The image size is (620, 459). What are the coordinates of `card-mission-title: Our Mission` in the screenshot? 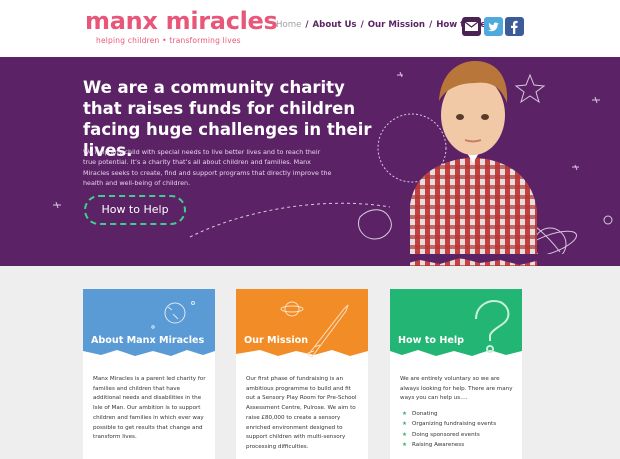 It's located at (276, 340).